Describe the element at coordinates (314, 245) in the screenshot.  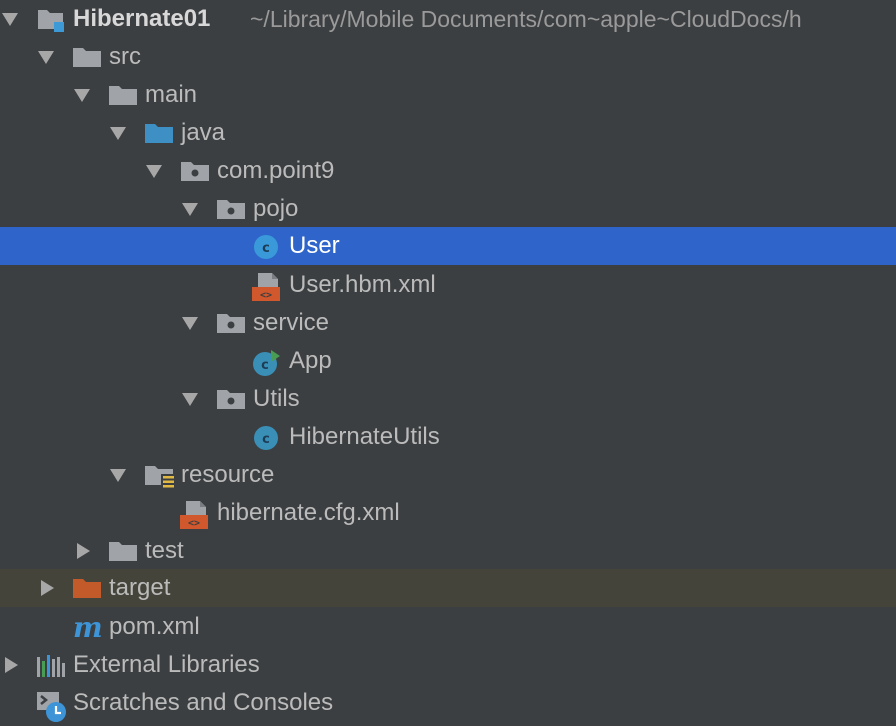
I see `tree-label-user: User` at that location.